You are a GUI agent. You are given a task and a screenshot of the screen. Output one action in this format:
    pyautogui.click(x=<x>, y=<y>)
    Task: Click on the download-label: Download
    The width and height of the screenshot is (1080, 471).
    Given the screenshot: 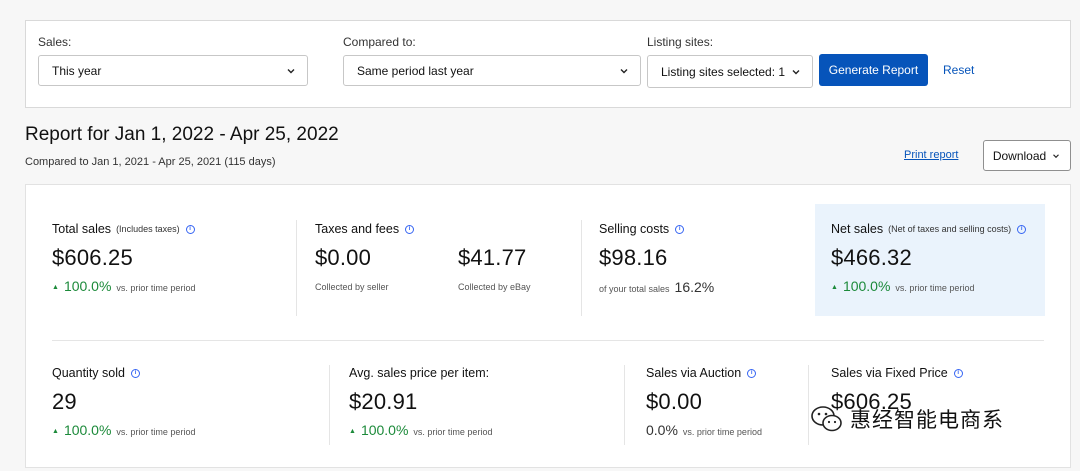 What is the action you would take?
    pyautogui.click(x=1019, y=155)
    